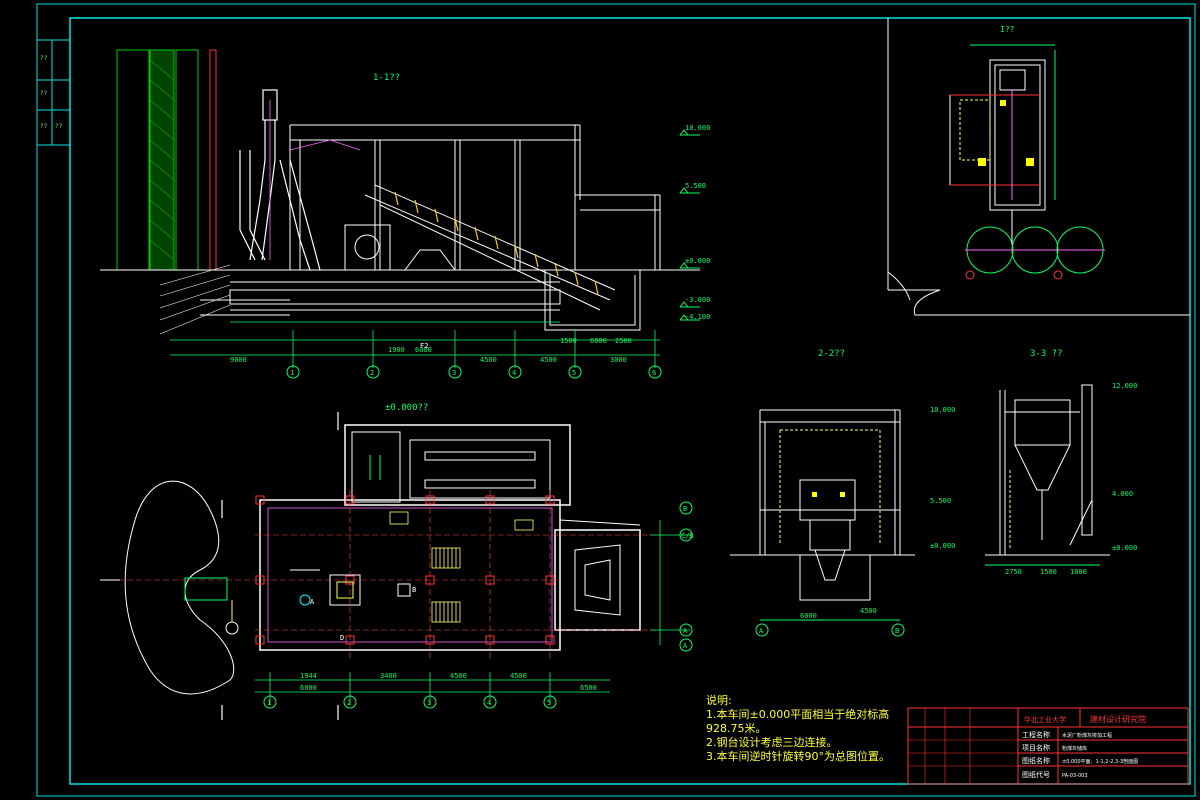  I want to click on detail-view, so click(1038, 167).